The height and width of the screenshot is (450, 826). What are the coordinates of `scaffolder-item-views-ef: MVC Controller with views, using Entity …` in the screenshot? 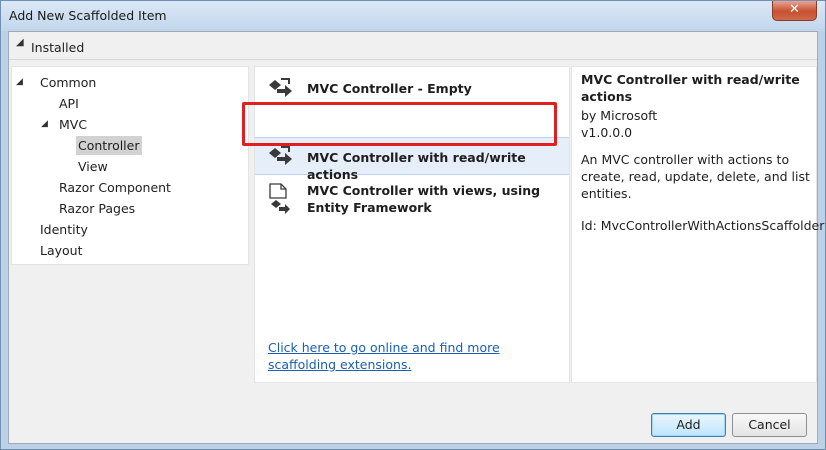 It's located at (412, 199).